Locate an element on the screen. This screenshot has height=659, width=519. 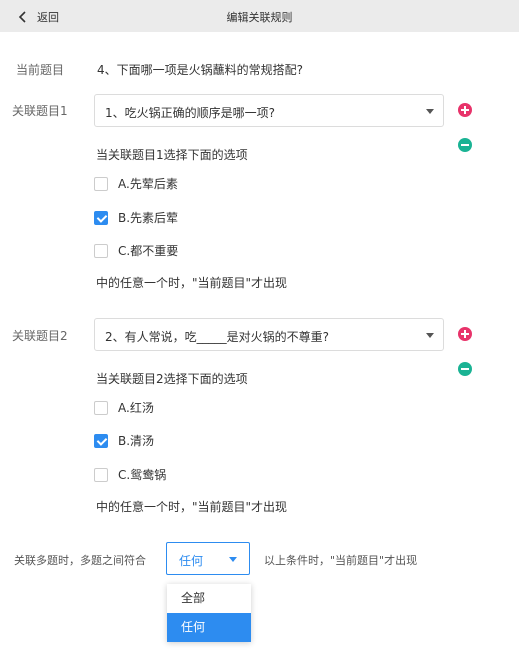
page-title: 编辑关联规则 is located at coordinates (259, 17).